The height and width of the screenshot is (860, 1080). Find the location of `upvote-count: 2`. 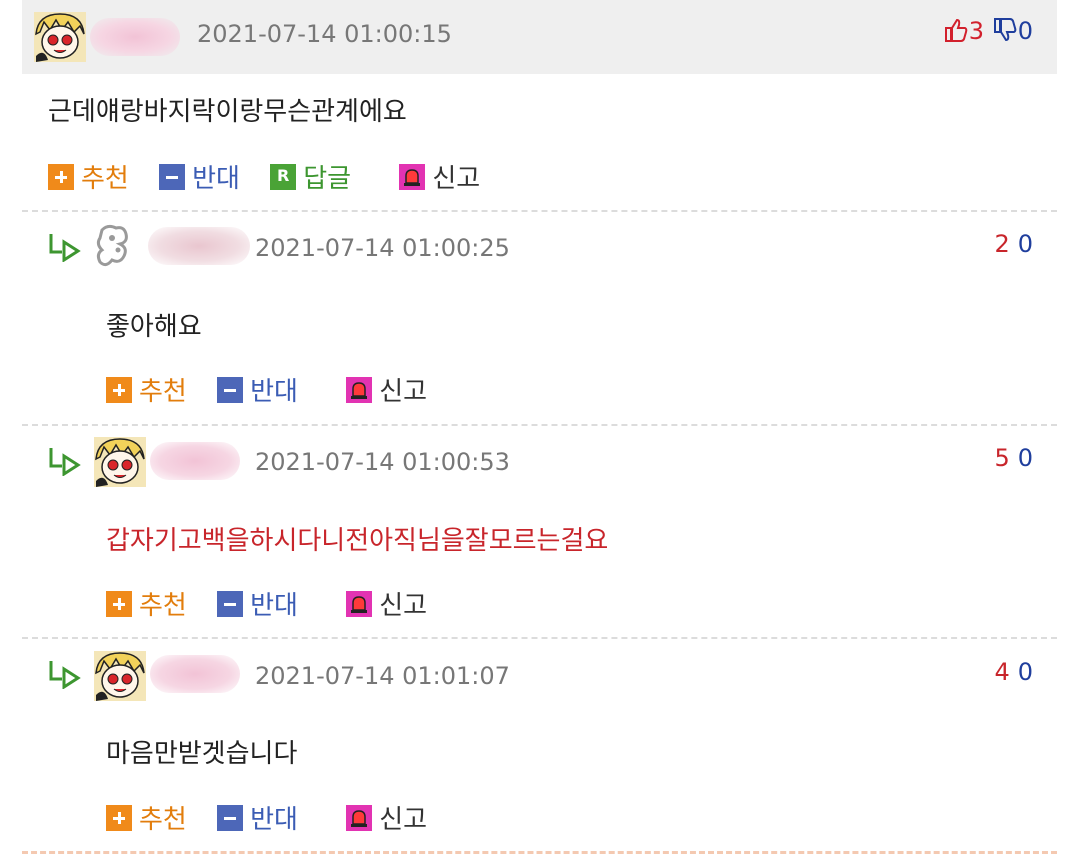

upvote-count: 2 is located at coordinates (1002, 244).